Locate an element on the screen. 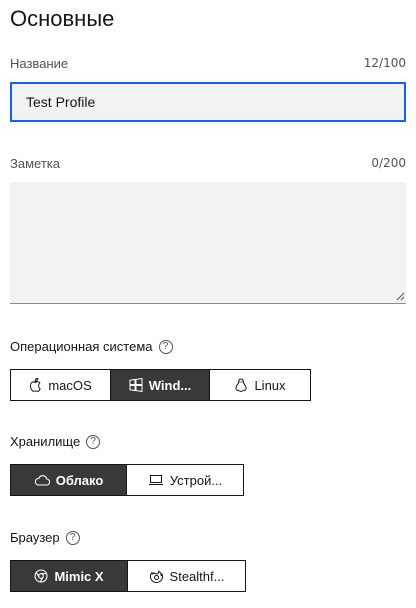 This screenshot has width=416, height=608. storage-option-cloud: Облако is located at coordinates (69, 480).